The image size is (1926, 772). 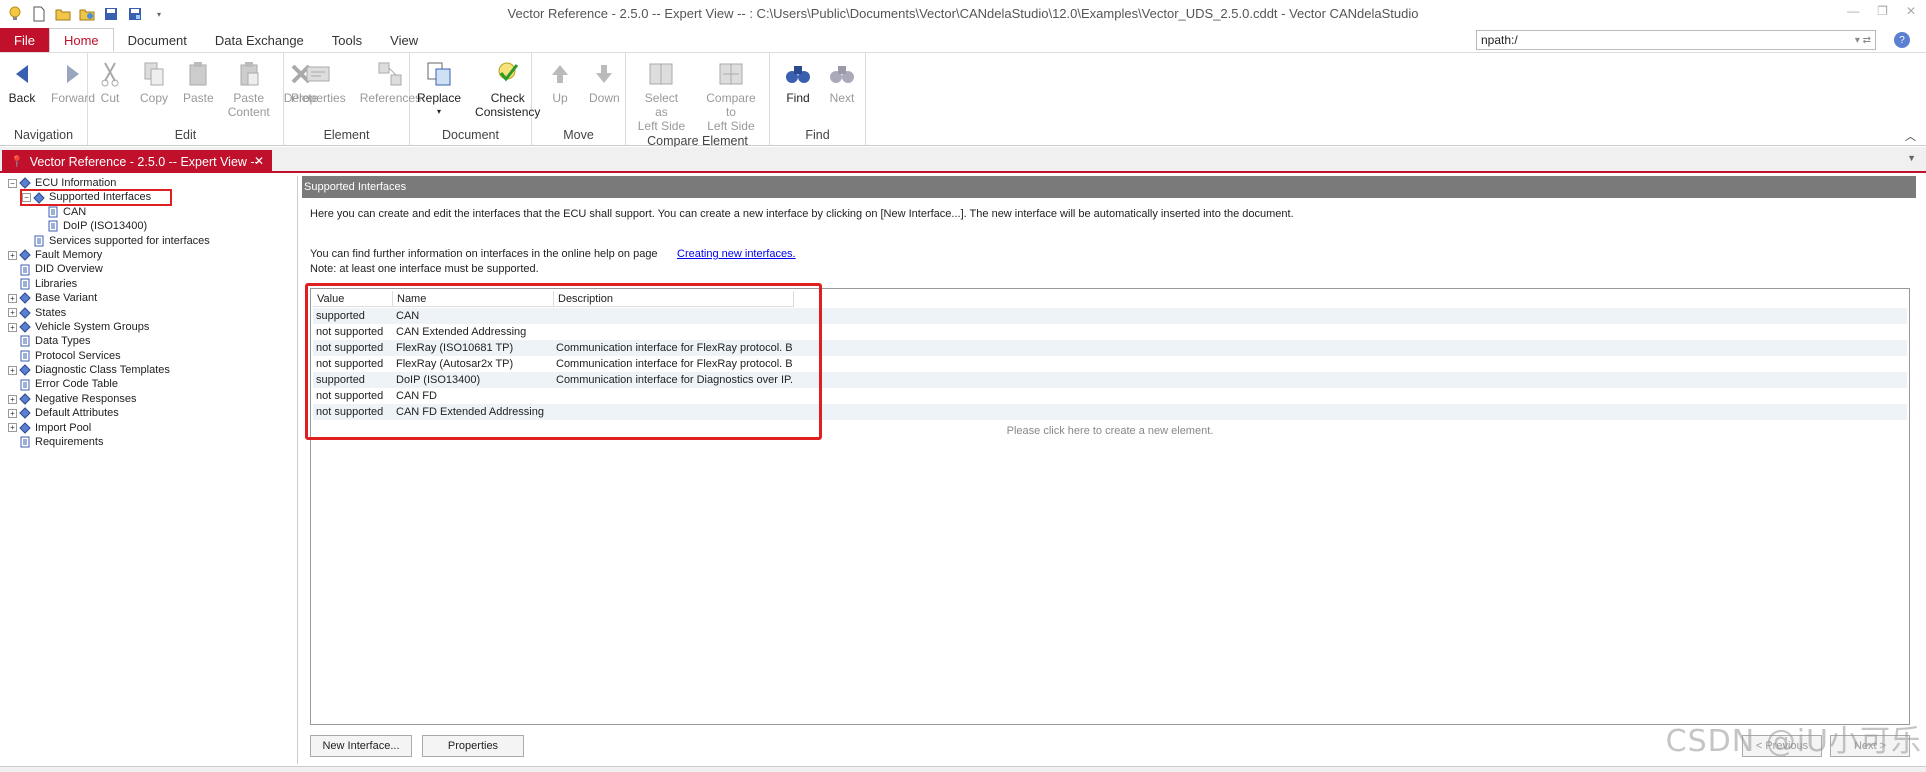 I want to click on down-button: Down, so click(x=604, y=93).